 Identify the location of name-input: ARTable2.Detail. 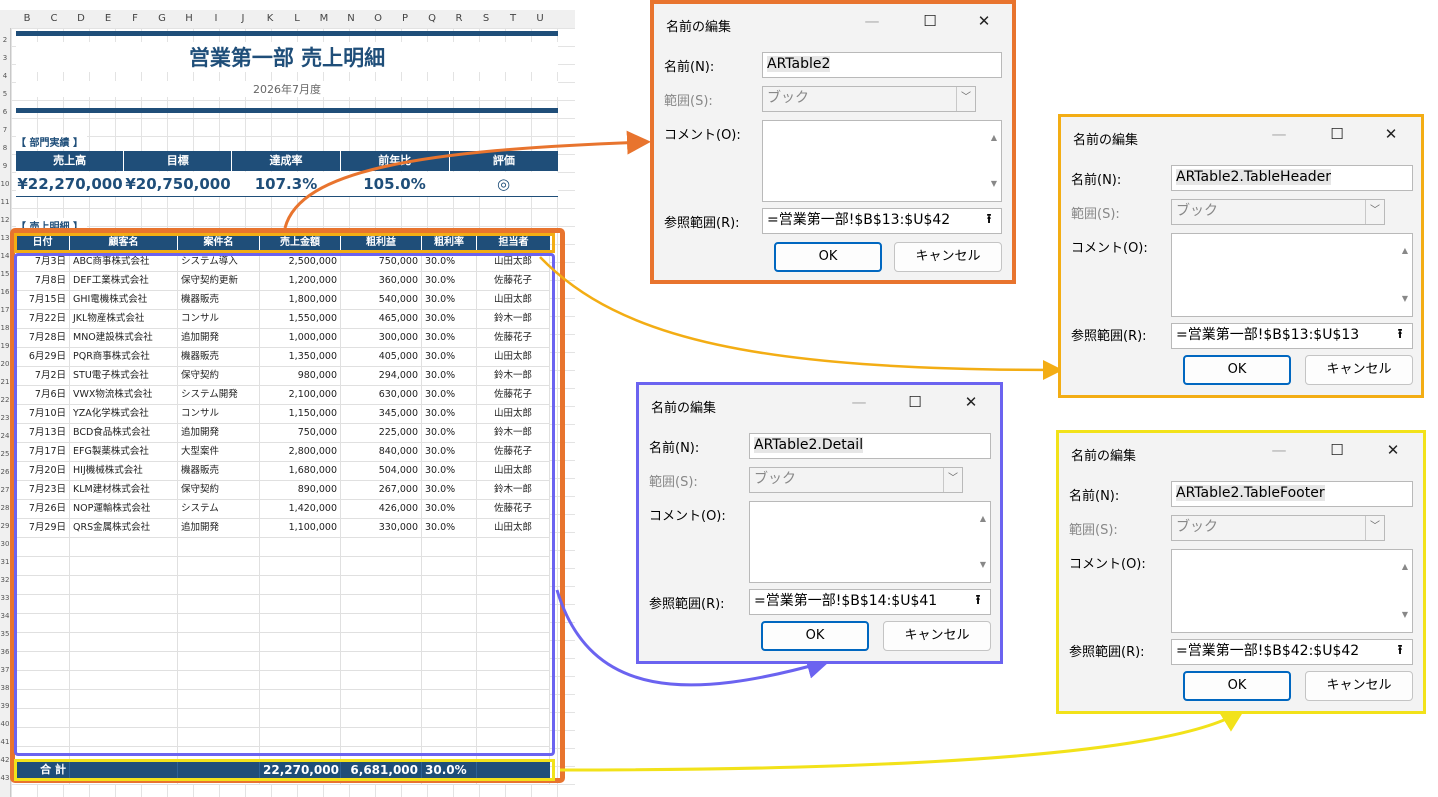
(870, 446).